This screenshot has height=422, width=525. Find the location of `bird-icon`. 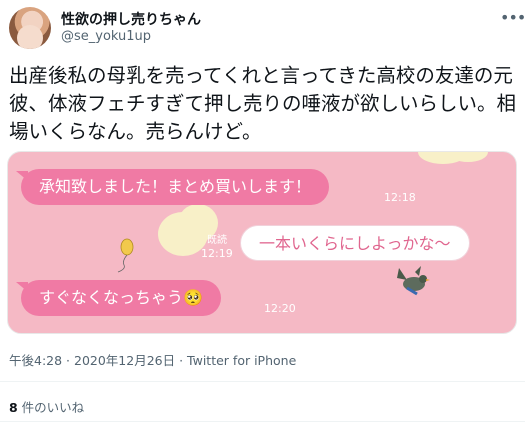

bird-icon is located at coordinates (413, 281).